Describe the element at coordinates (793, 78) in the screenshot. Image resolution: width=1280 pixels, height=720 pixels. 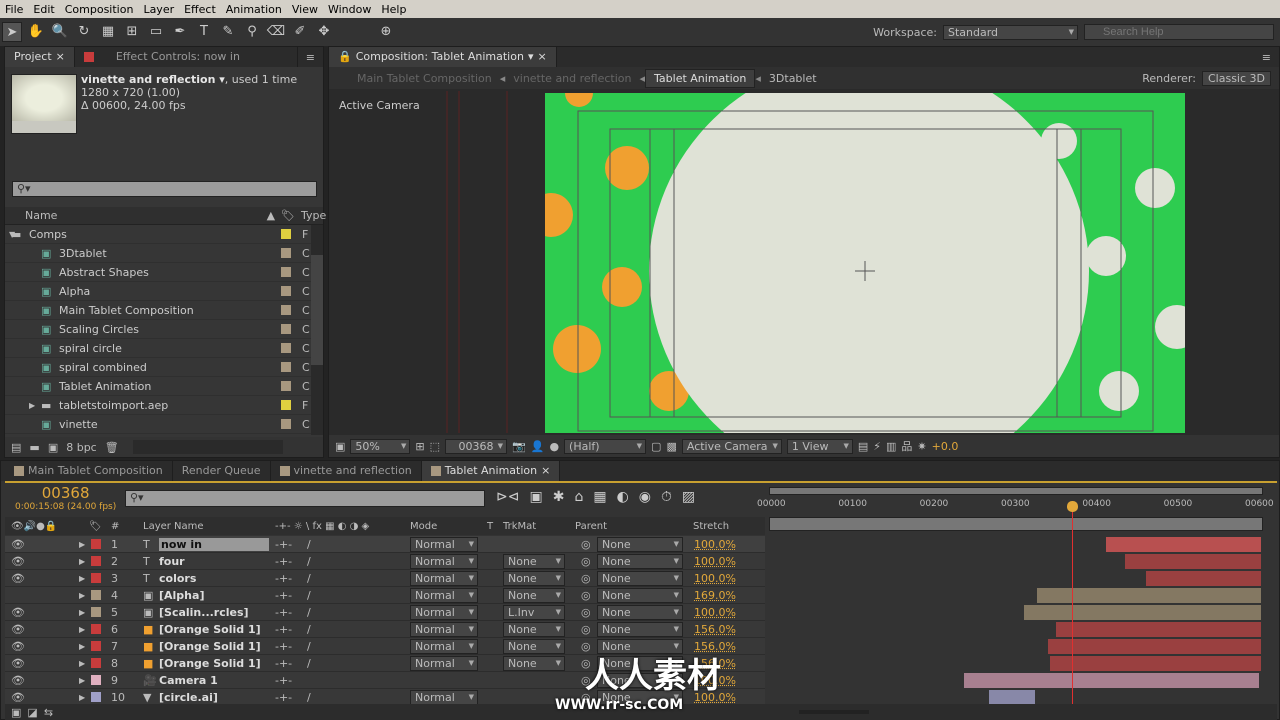
I see `breadcrumb-item: 3Dtablet` at that location.